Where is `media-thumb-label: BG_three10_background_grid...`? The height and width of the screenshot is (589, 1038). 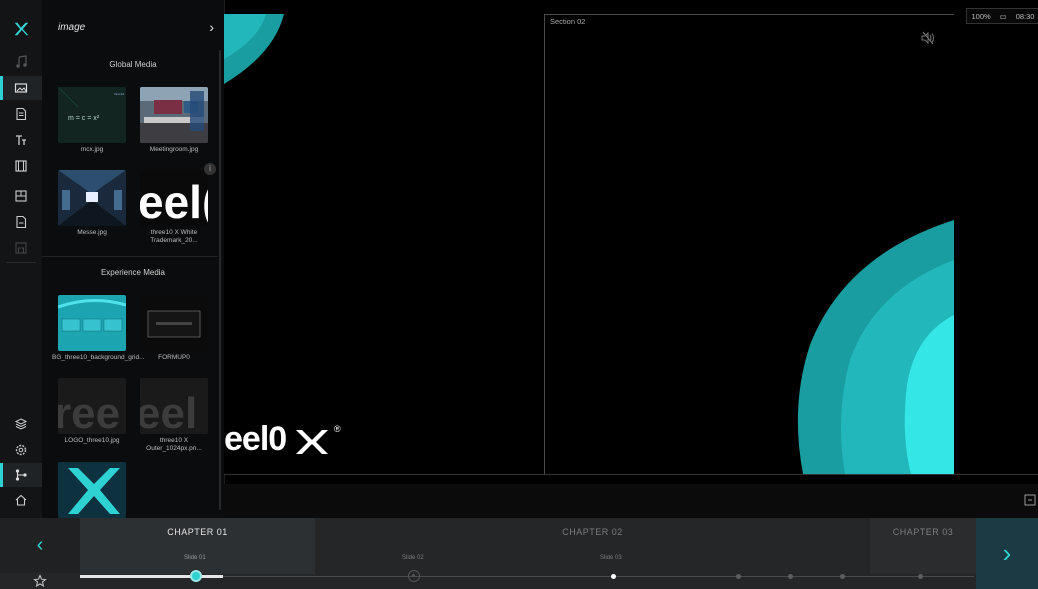 media-thumb-label: BG_three10_background_grid... is located at coordinates (98, 357).